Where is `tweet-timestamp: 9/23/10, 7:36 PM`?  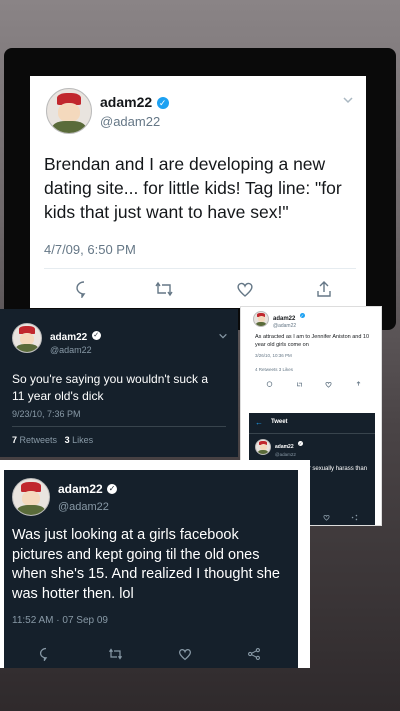
tweet-timestamp: 9/23/10, 7:36 PM is located at coordinates (46, 414).